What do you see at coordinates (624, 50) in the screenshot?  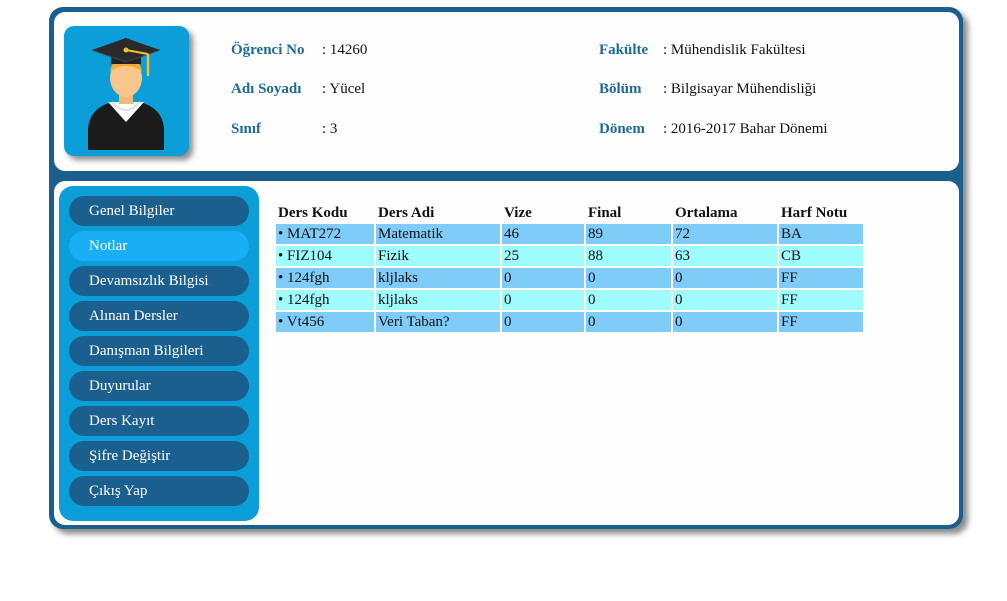 I see `faculty-label: Fakülte` at bounding box center [624, 50].